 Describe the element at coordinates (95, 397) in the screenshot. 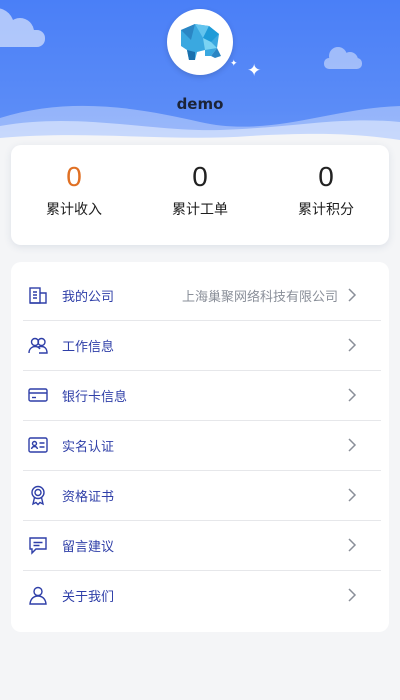

I see `menu-label: 银行卡信息` at that location.